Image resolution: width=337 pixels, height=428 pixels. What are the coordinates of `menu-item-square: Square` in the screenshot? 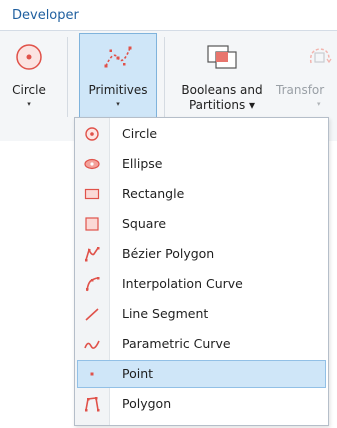 It's located at (201, 224).